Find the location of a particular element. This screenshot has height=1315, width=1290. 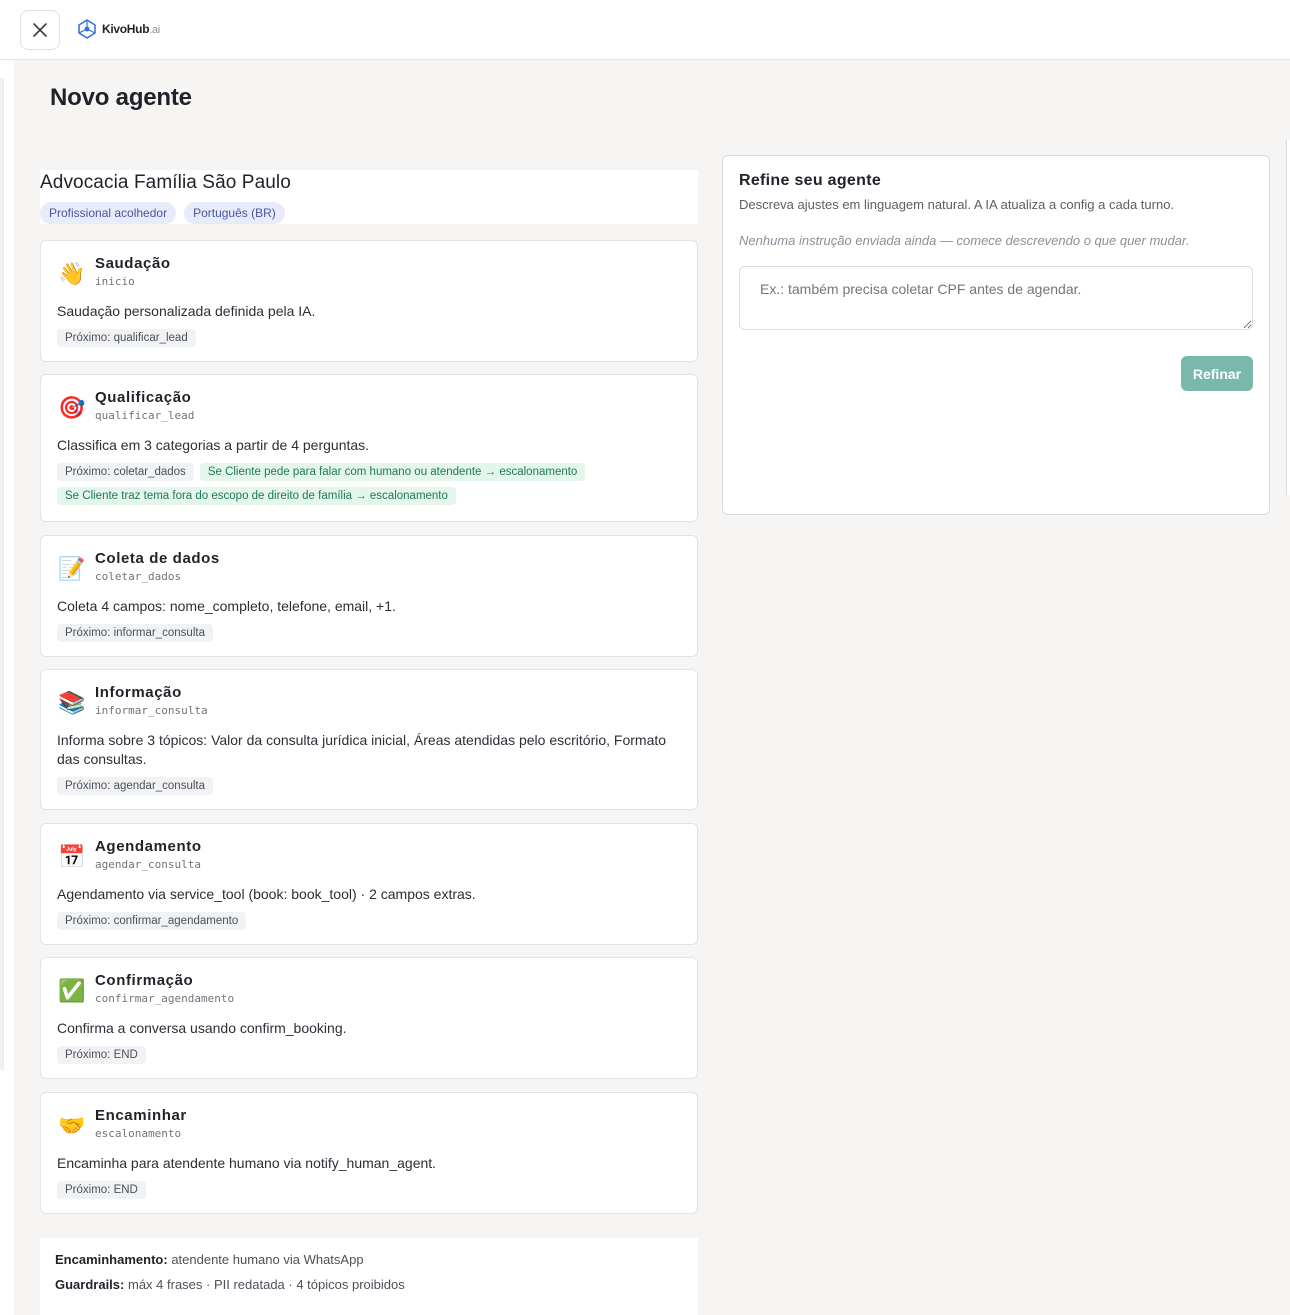

left-rail-panel is located at coordinates (2, 574).